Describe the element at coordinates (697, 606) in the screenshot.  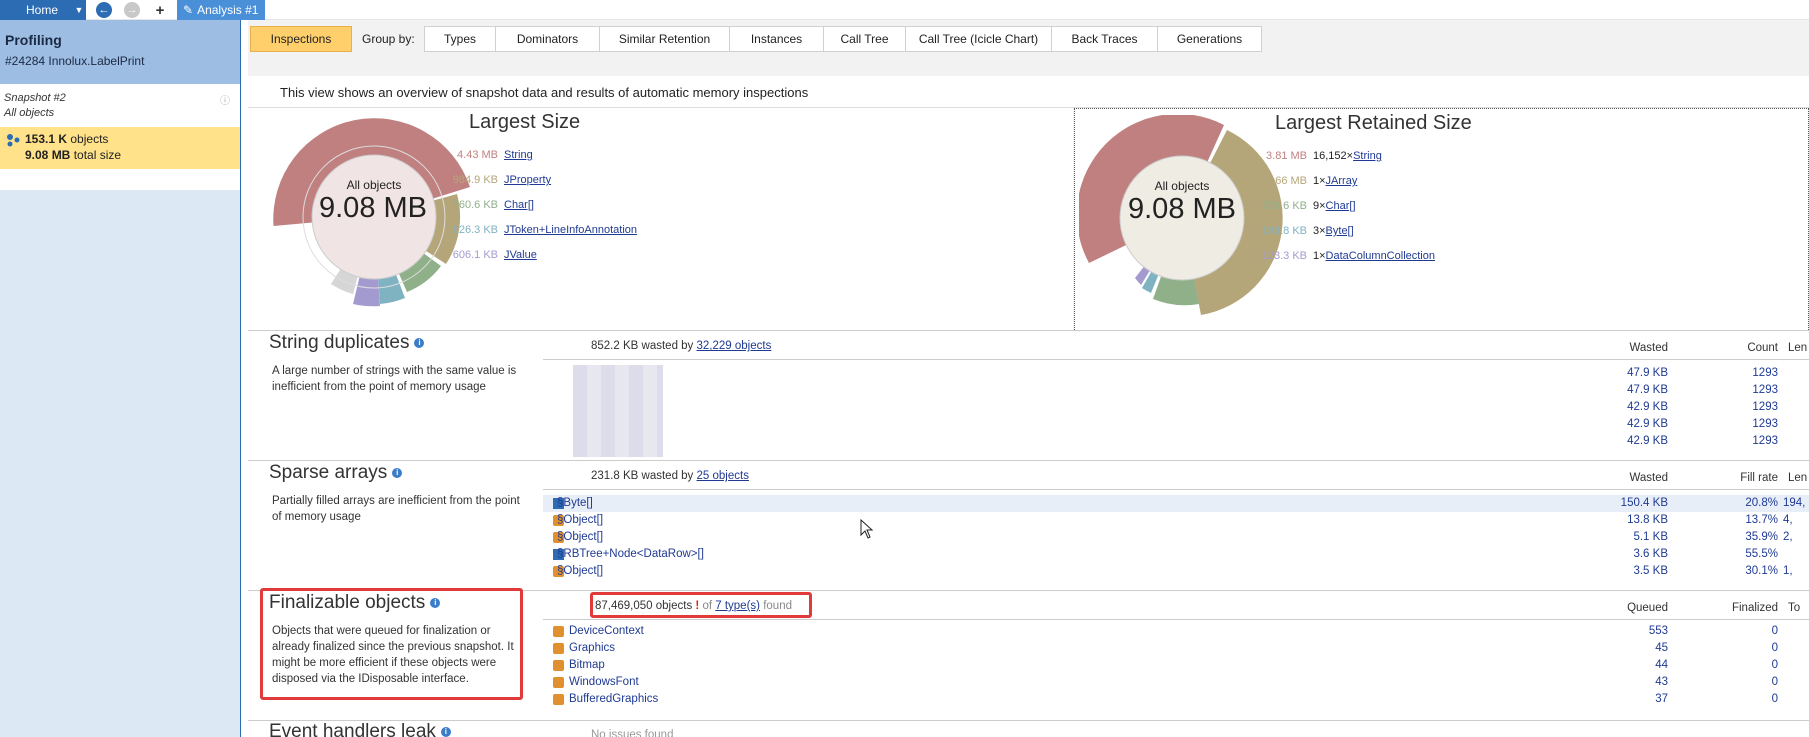
I see `warning-icon: !` at that location.